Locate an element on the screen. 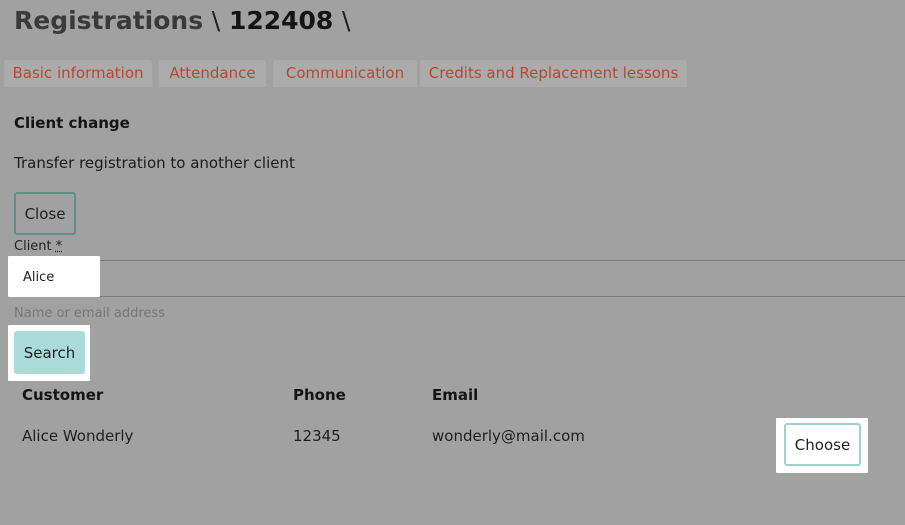  page-title: Registrations \ 122408 \ is located at coordinates (182, 20).